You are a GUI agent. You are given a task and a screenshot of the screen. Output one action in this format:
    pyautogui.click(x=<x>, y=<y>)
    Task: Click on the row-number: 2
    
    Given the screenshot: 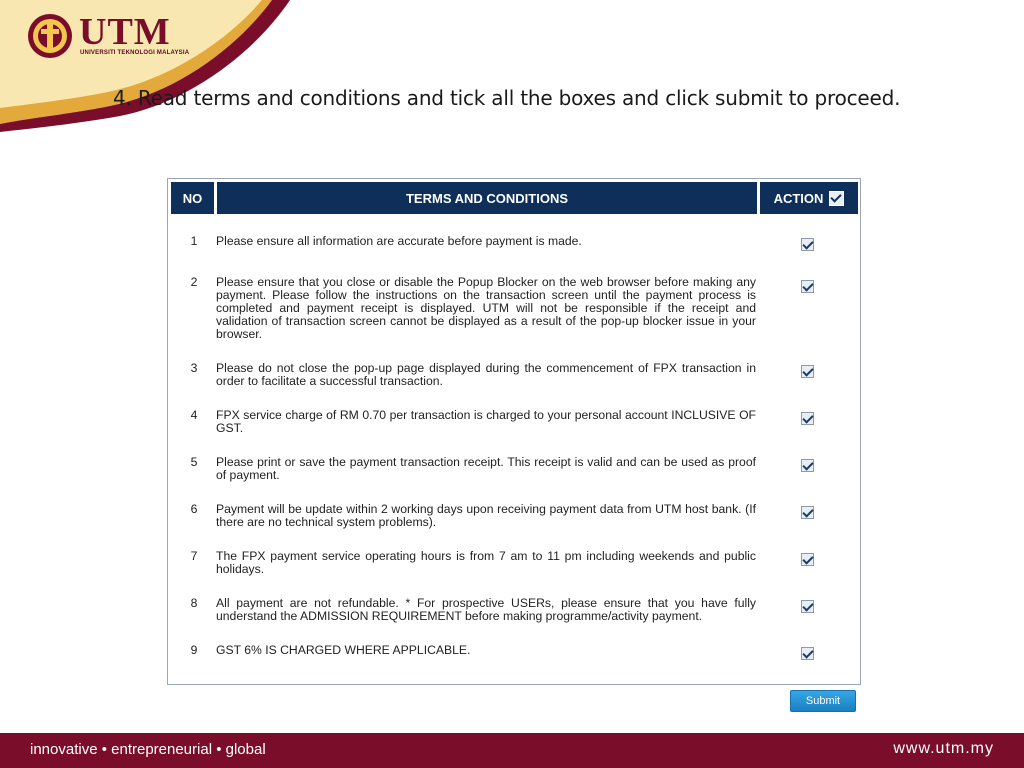 What is the action you would take?
    pyautogui.click(x=194, y=282)
    